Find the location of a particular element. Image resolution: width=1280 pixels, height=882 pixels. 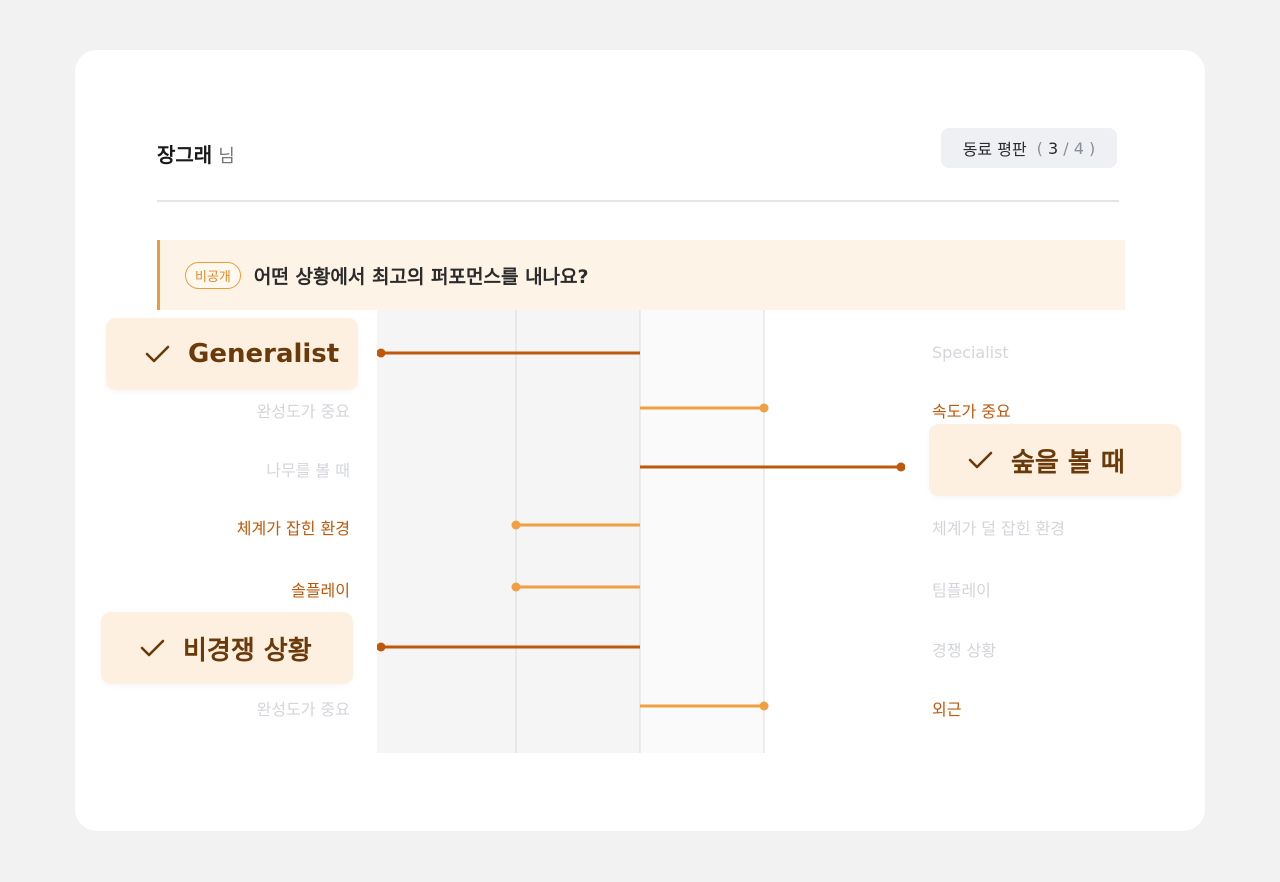

user-name: 장그래 님 is located at coordinates (196, 153).